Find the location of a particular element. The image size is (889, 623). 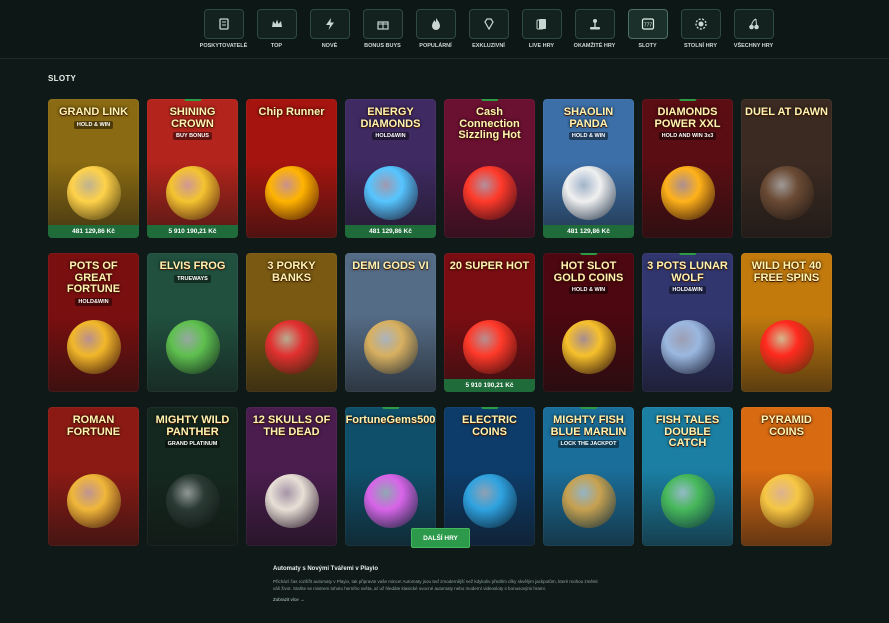

game-tile: ELVIS FROG TRUEWAYS is located at coordinates (192, 322).